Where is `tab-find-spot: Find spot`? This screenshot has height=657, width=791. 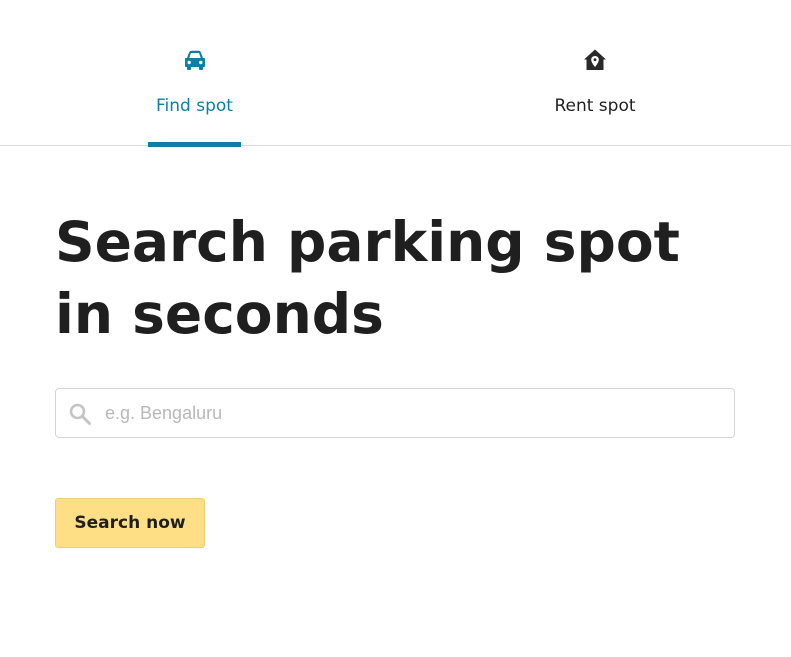 tab-find-spot: Find spot is located at coordinates (194, 73).